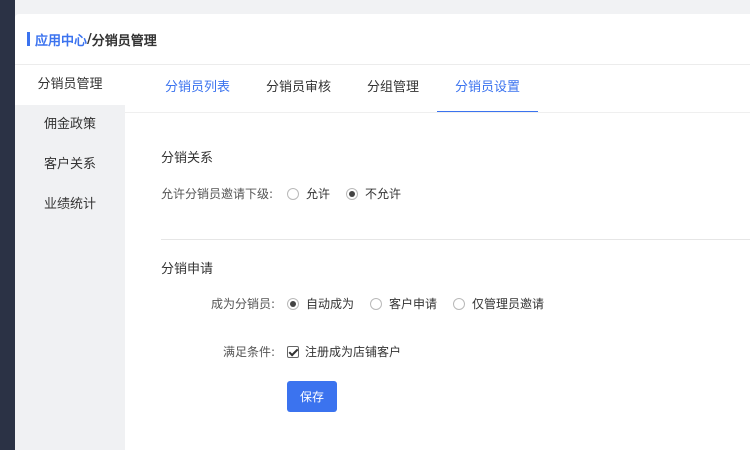  What do you see at coordinates (508, 304) in the screenshot?
I see `radio-label-admin-invite: 仅管理员邀请` at bounding box center [508, 304].